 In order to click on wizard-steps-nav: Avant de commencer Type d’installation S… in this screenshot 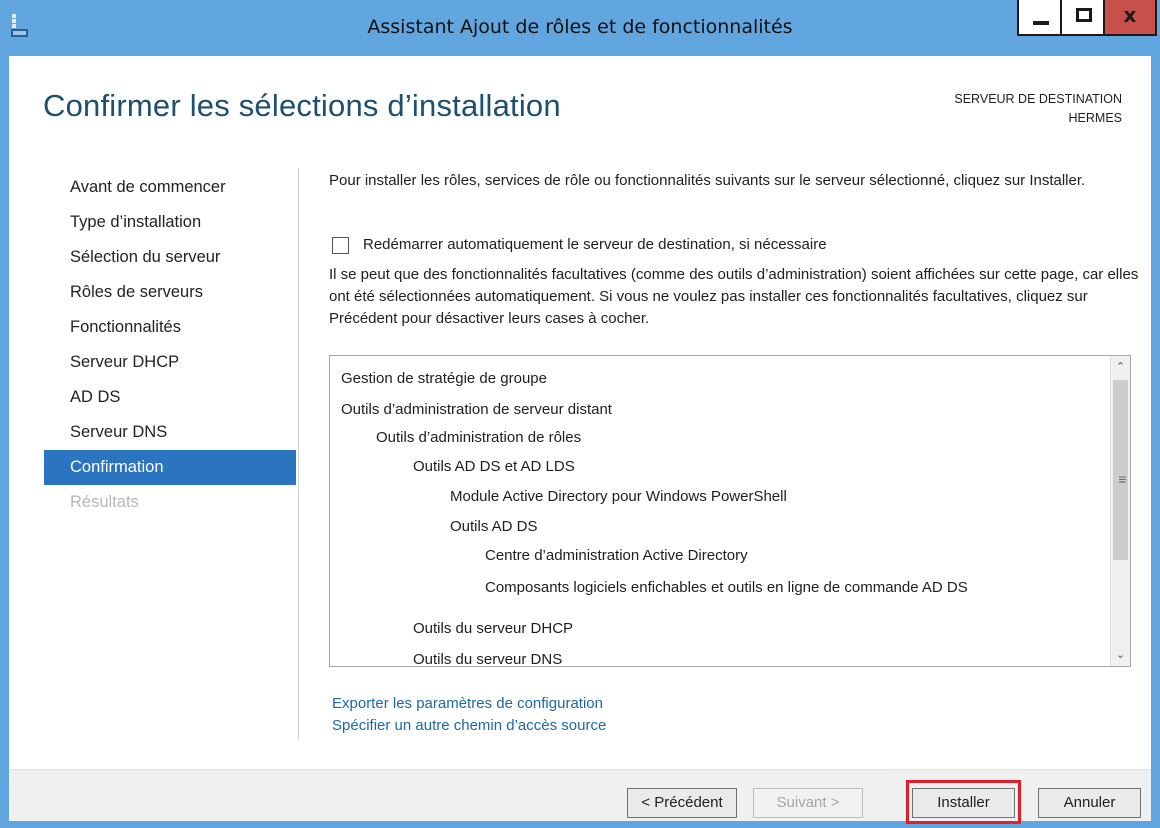, I will do `click(170, 345)`.